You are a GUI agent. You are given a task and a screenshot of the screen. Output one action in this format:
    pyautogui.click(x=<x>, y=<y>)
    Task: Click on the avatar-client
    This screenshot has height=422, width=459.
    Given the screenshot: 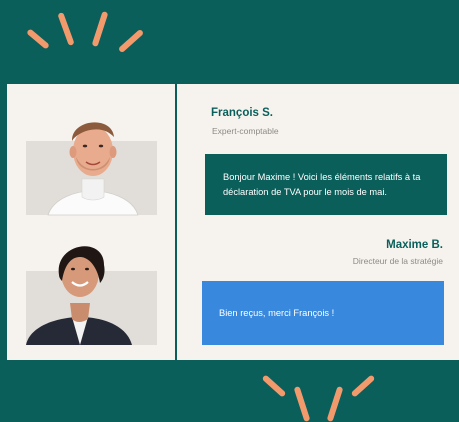 What is the action you would take?
    pyautogui.click(x=91, y=295)
    